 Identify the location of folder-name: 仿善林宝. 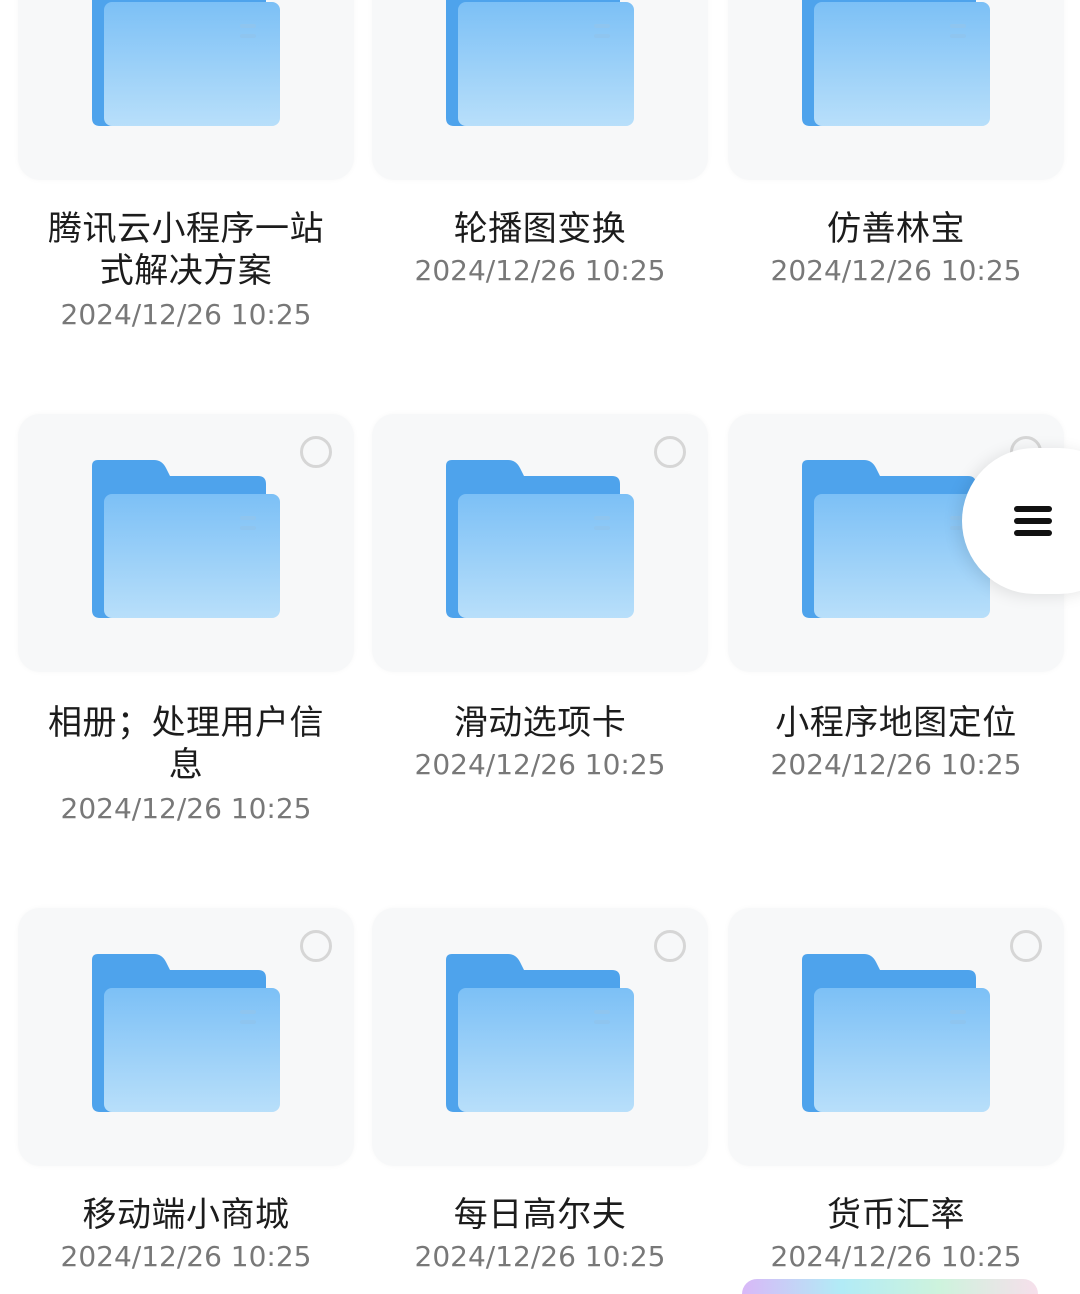
(896, 229).